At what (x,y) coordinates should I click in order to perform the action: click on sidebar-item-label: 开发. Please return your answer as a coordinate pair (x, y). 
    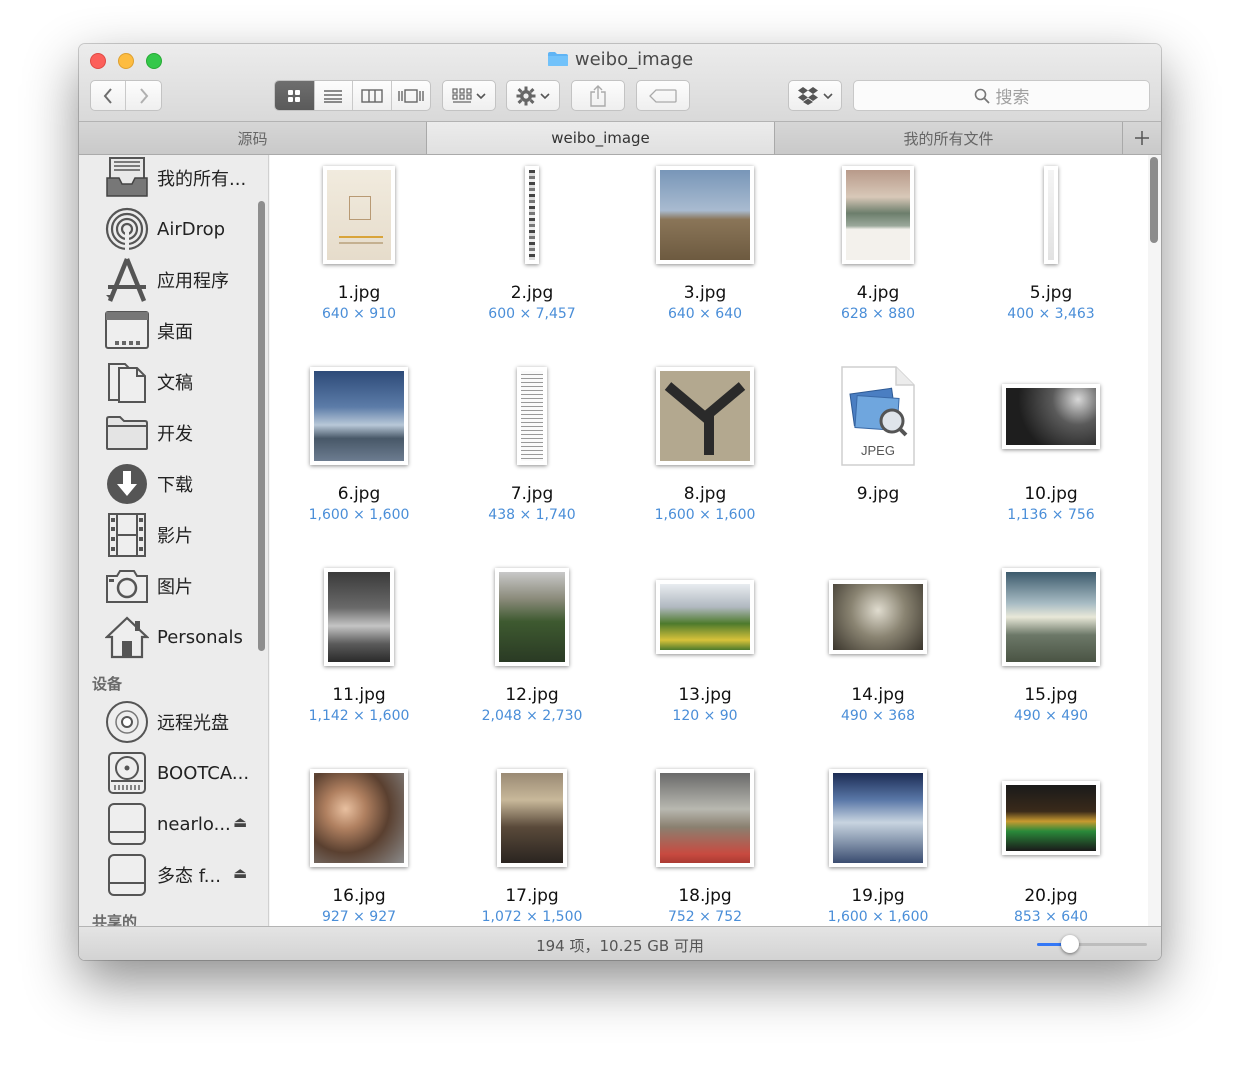
    Looking at the image, I should click on (175, 434).